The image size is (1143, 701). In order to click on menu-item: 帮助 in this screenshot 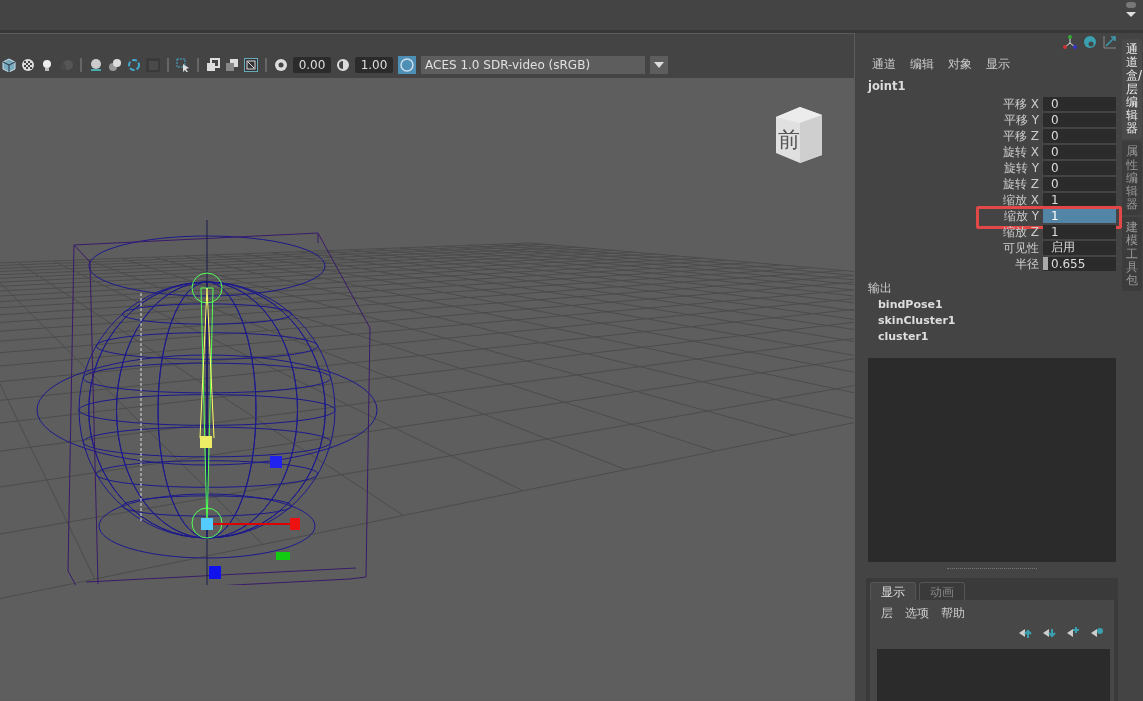, I will do `click(953, 614)`.